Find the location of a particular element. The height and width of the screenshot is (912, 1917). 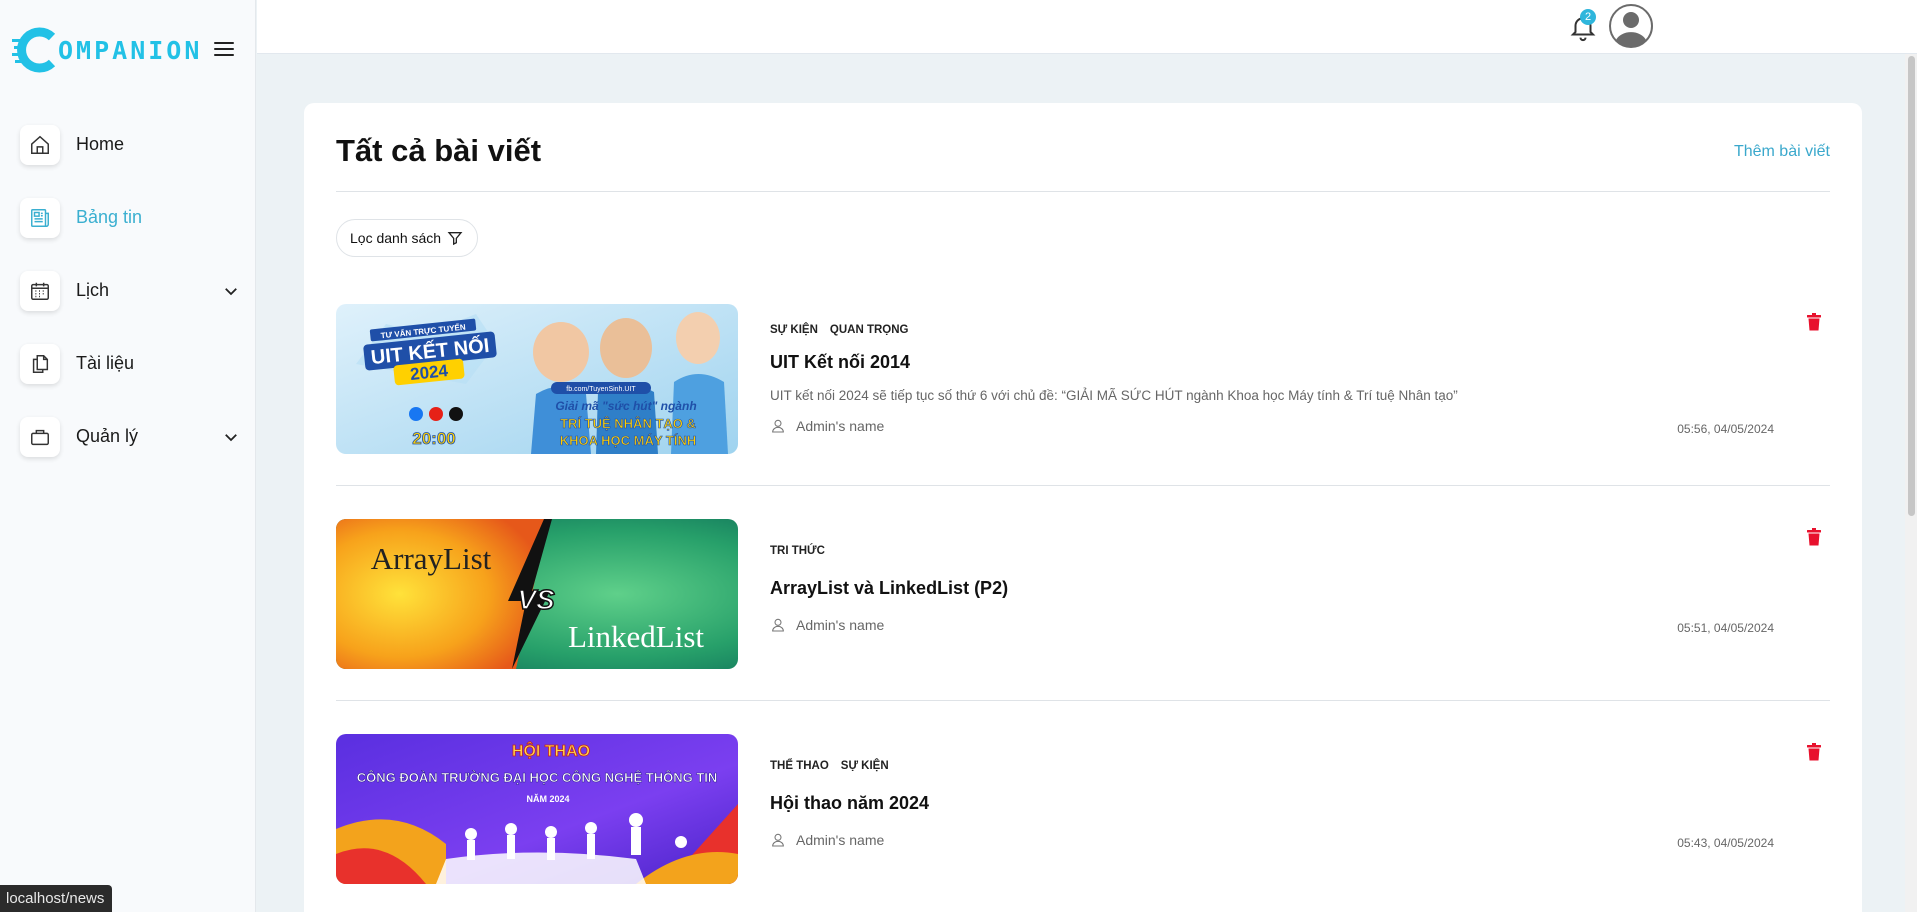

post-tag: TRI THỨC is located at coordinates (797, 551).